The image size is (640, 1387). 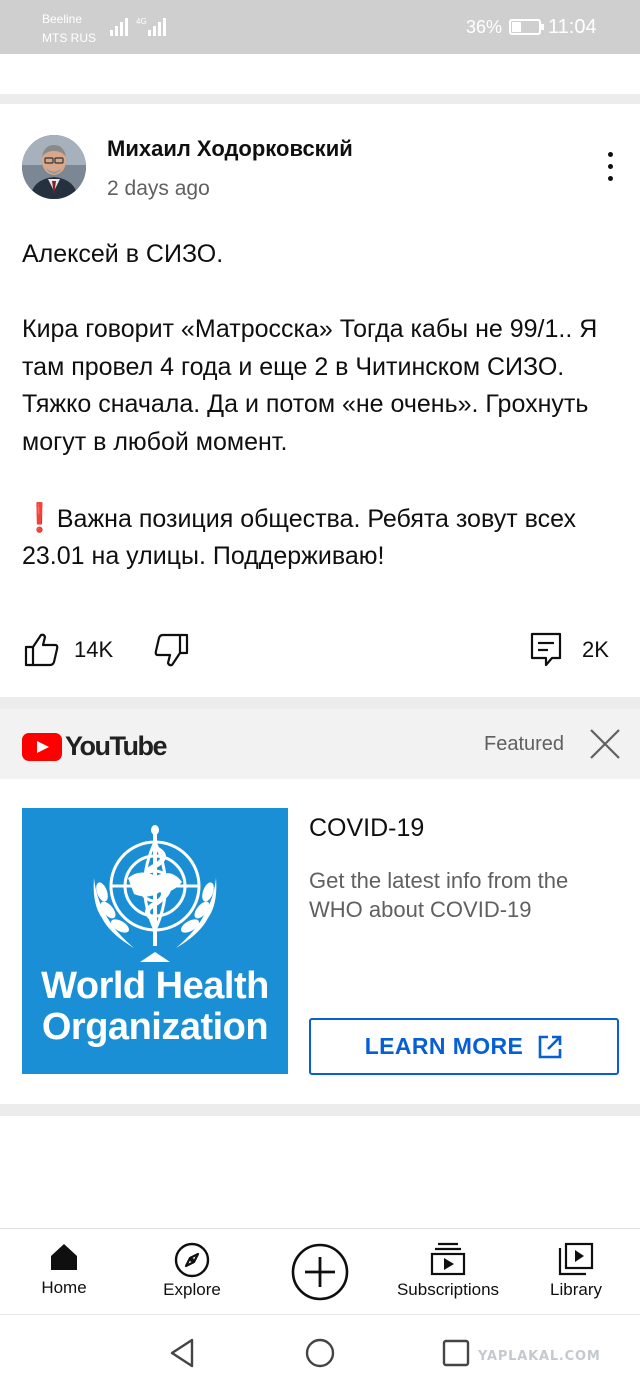 I want to click on status-bar: Beeline MTS RUS 4G 36% 11:04, so click(x=320, y=27).